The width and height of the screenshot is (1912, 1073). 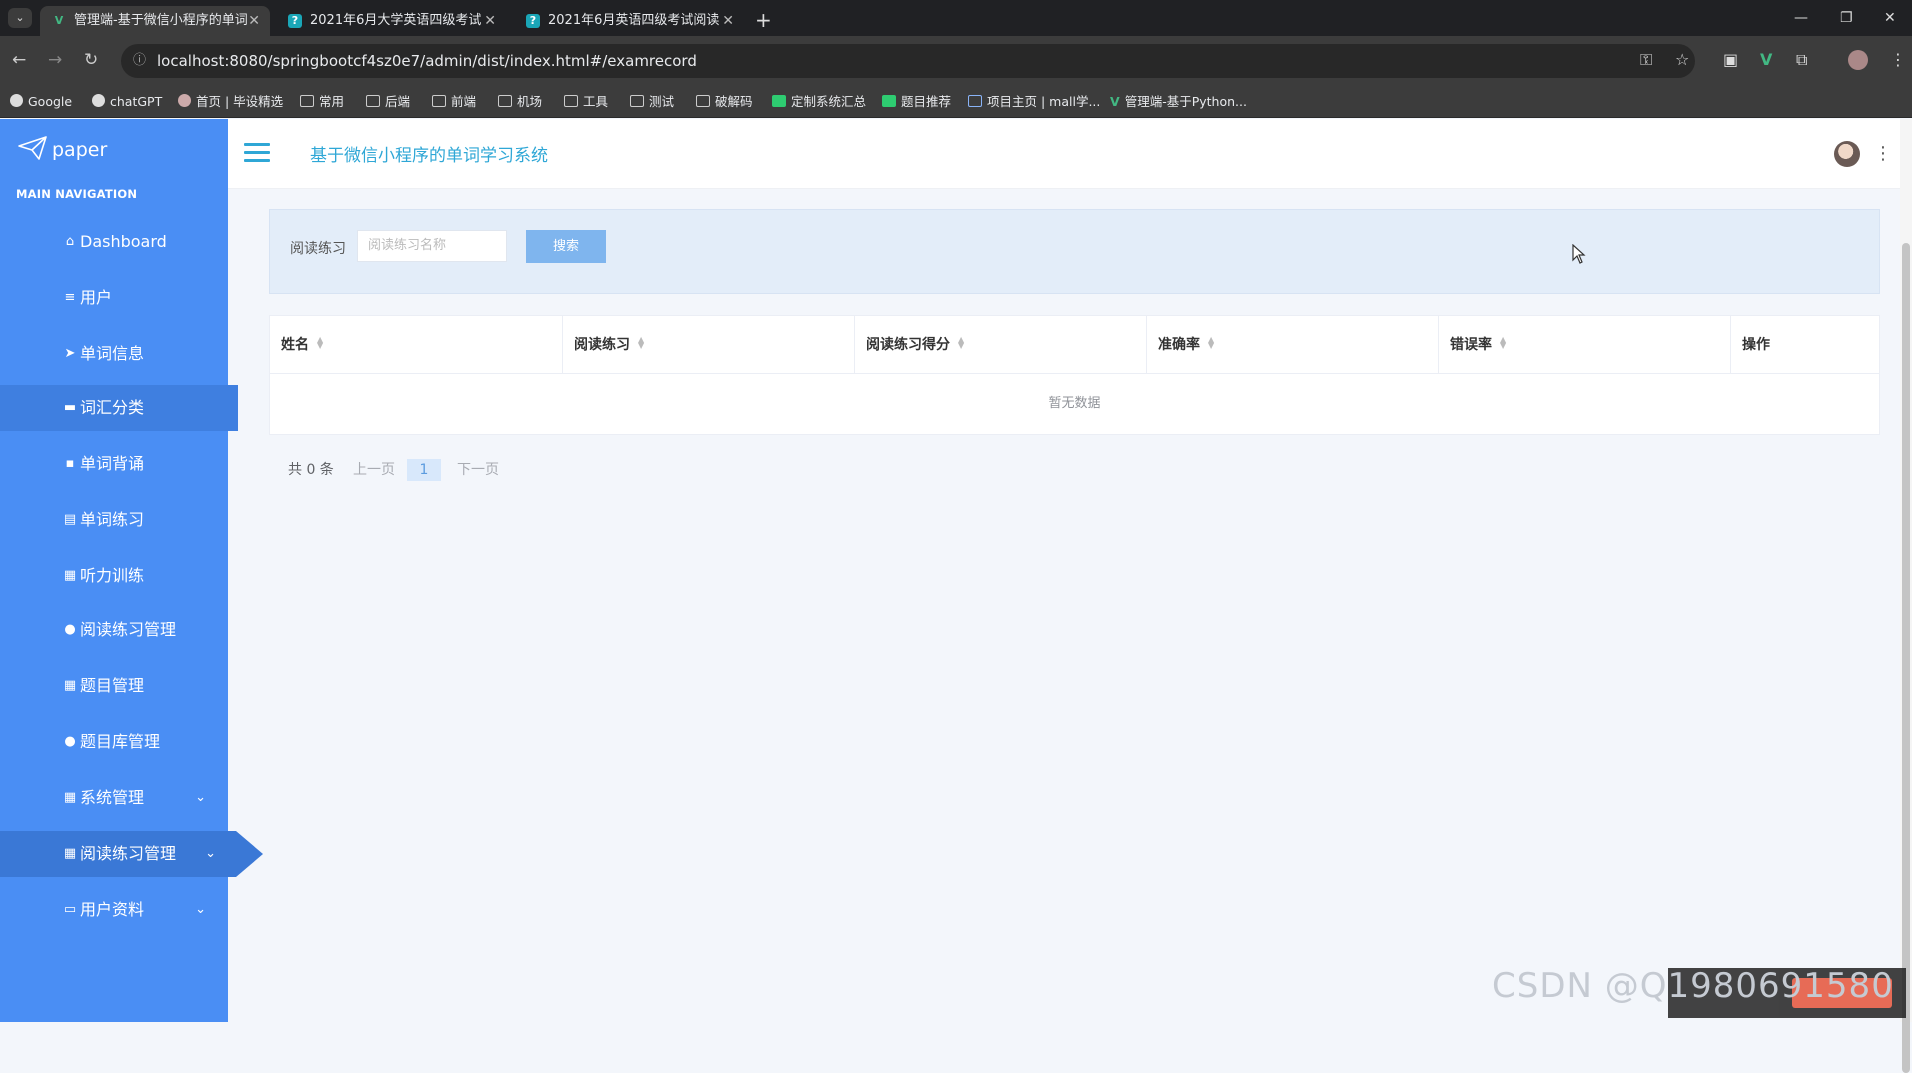 What do you see at coordinates (70, 519) in the screenshot?
I see `clipboard-icon: ▤` at bounding box center [70, 519].